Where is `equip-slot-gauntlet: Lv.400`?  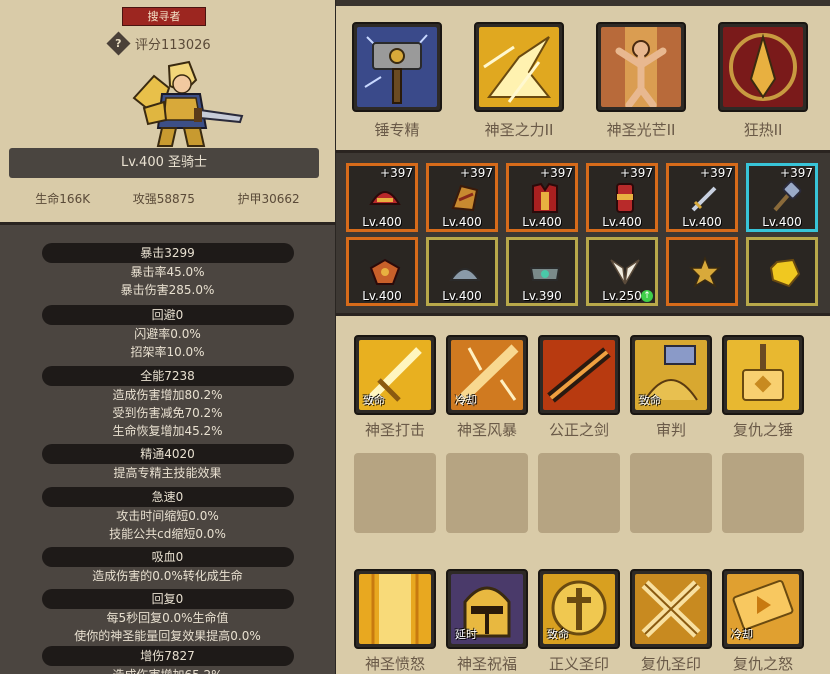
equip-slot-gauntlet: Lv.400 is located at coordinates (382, 271).